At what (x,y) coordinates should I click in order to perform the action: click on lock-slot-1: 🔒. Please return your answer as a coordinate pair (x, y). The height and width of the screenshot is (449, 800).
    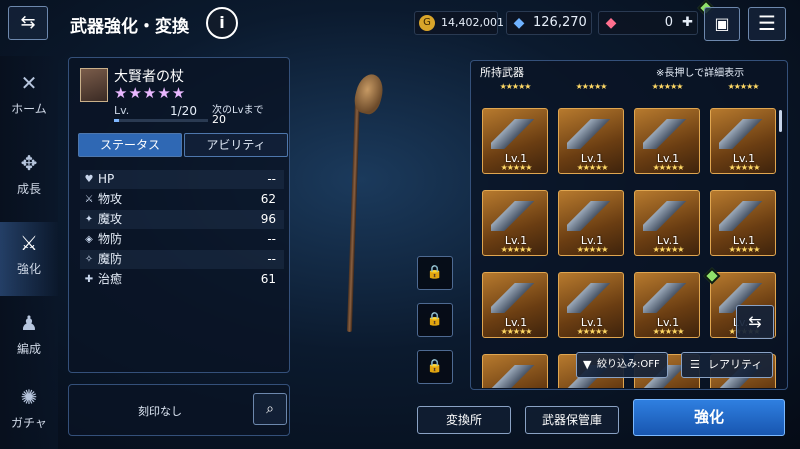
    Looking at the image, I should click on (435, 273).